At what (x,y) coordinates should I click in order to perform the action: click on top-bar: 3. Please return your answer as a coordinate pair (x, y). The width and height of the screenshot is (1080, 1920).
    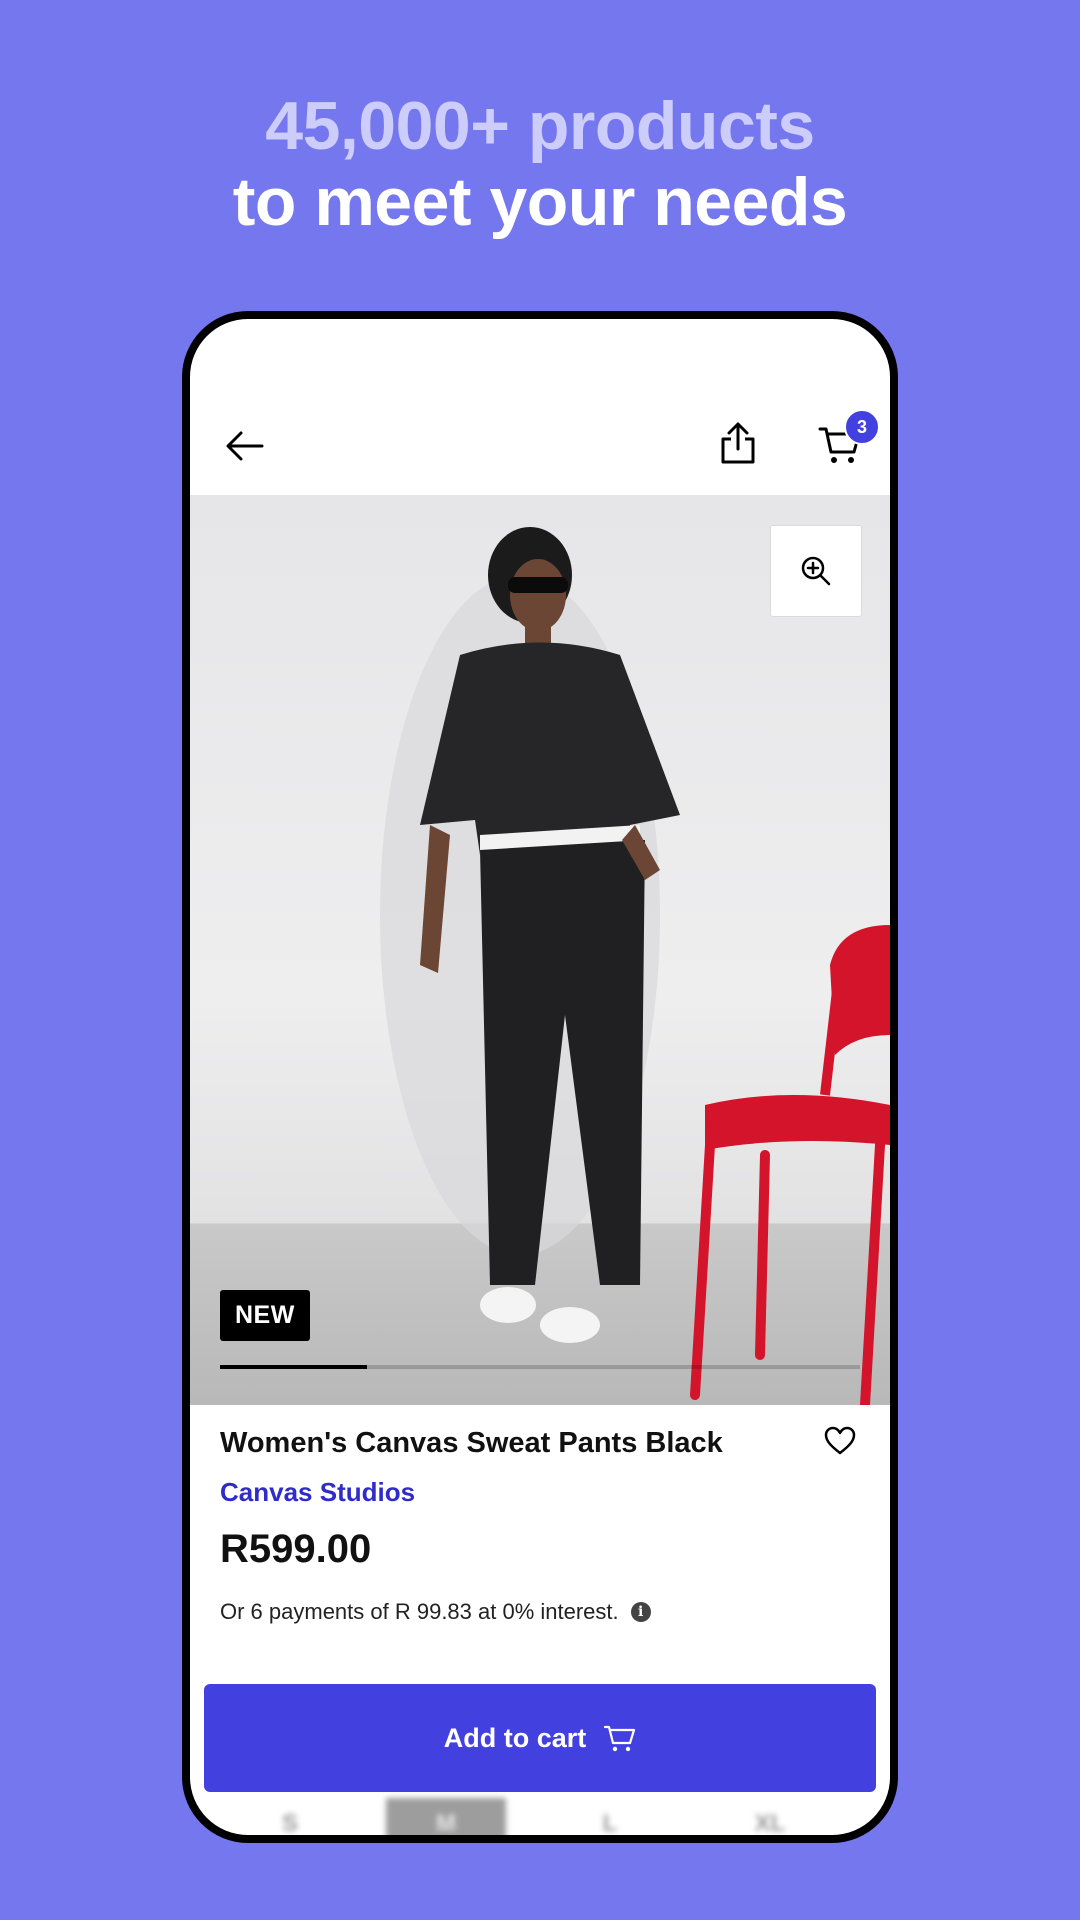
    Looking at the image, I should click on (540, 407).